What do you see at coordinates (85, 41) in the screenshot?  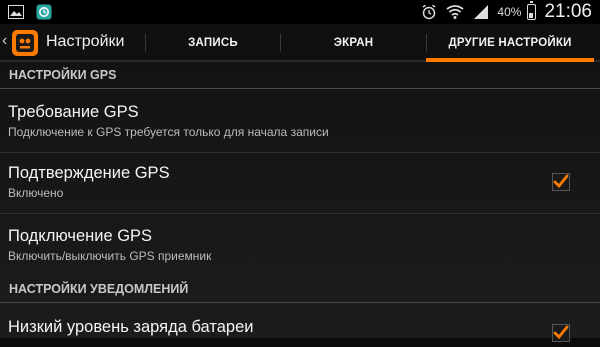 I see `page-title: Настройки` at bounding box center [85, 41].